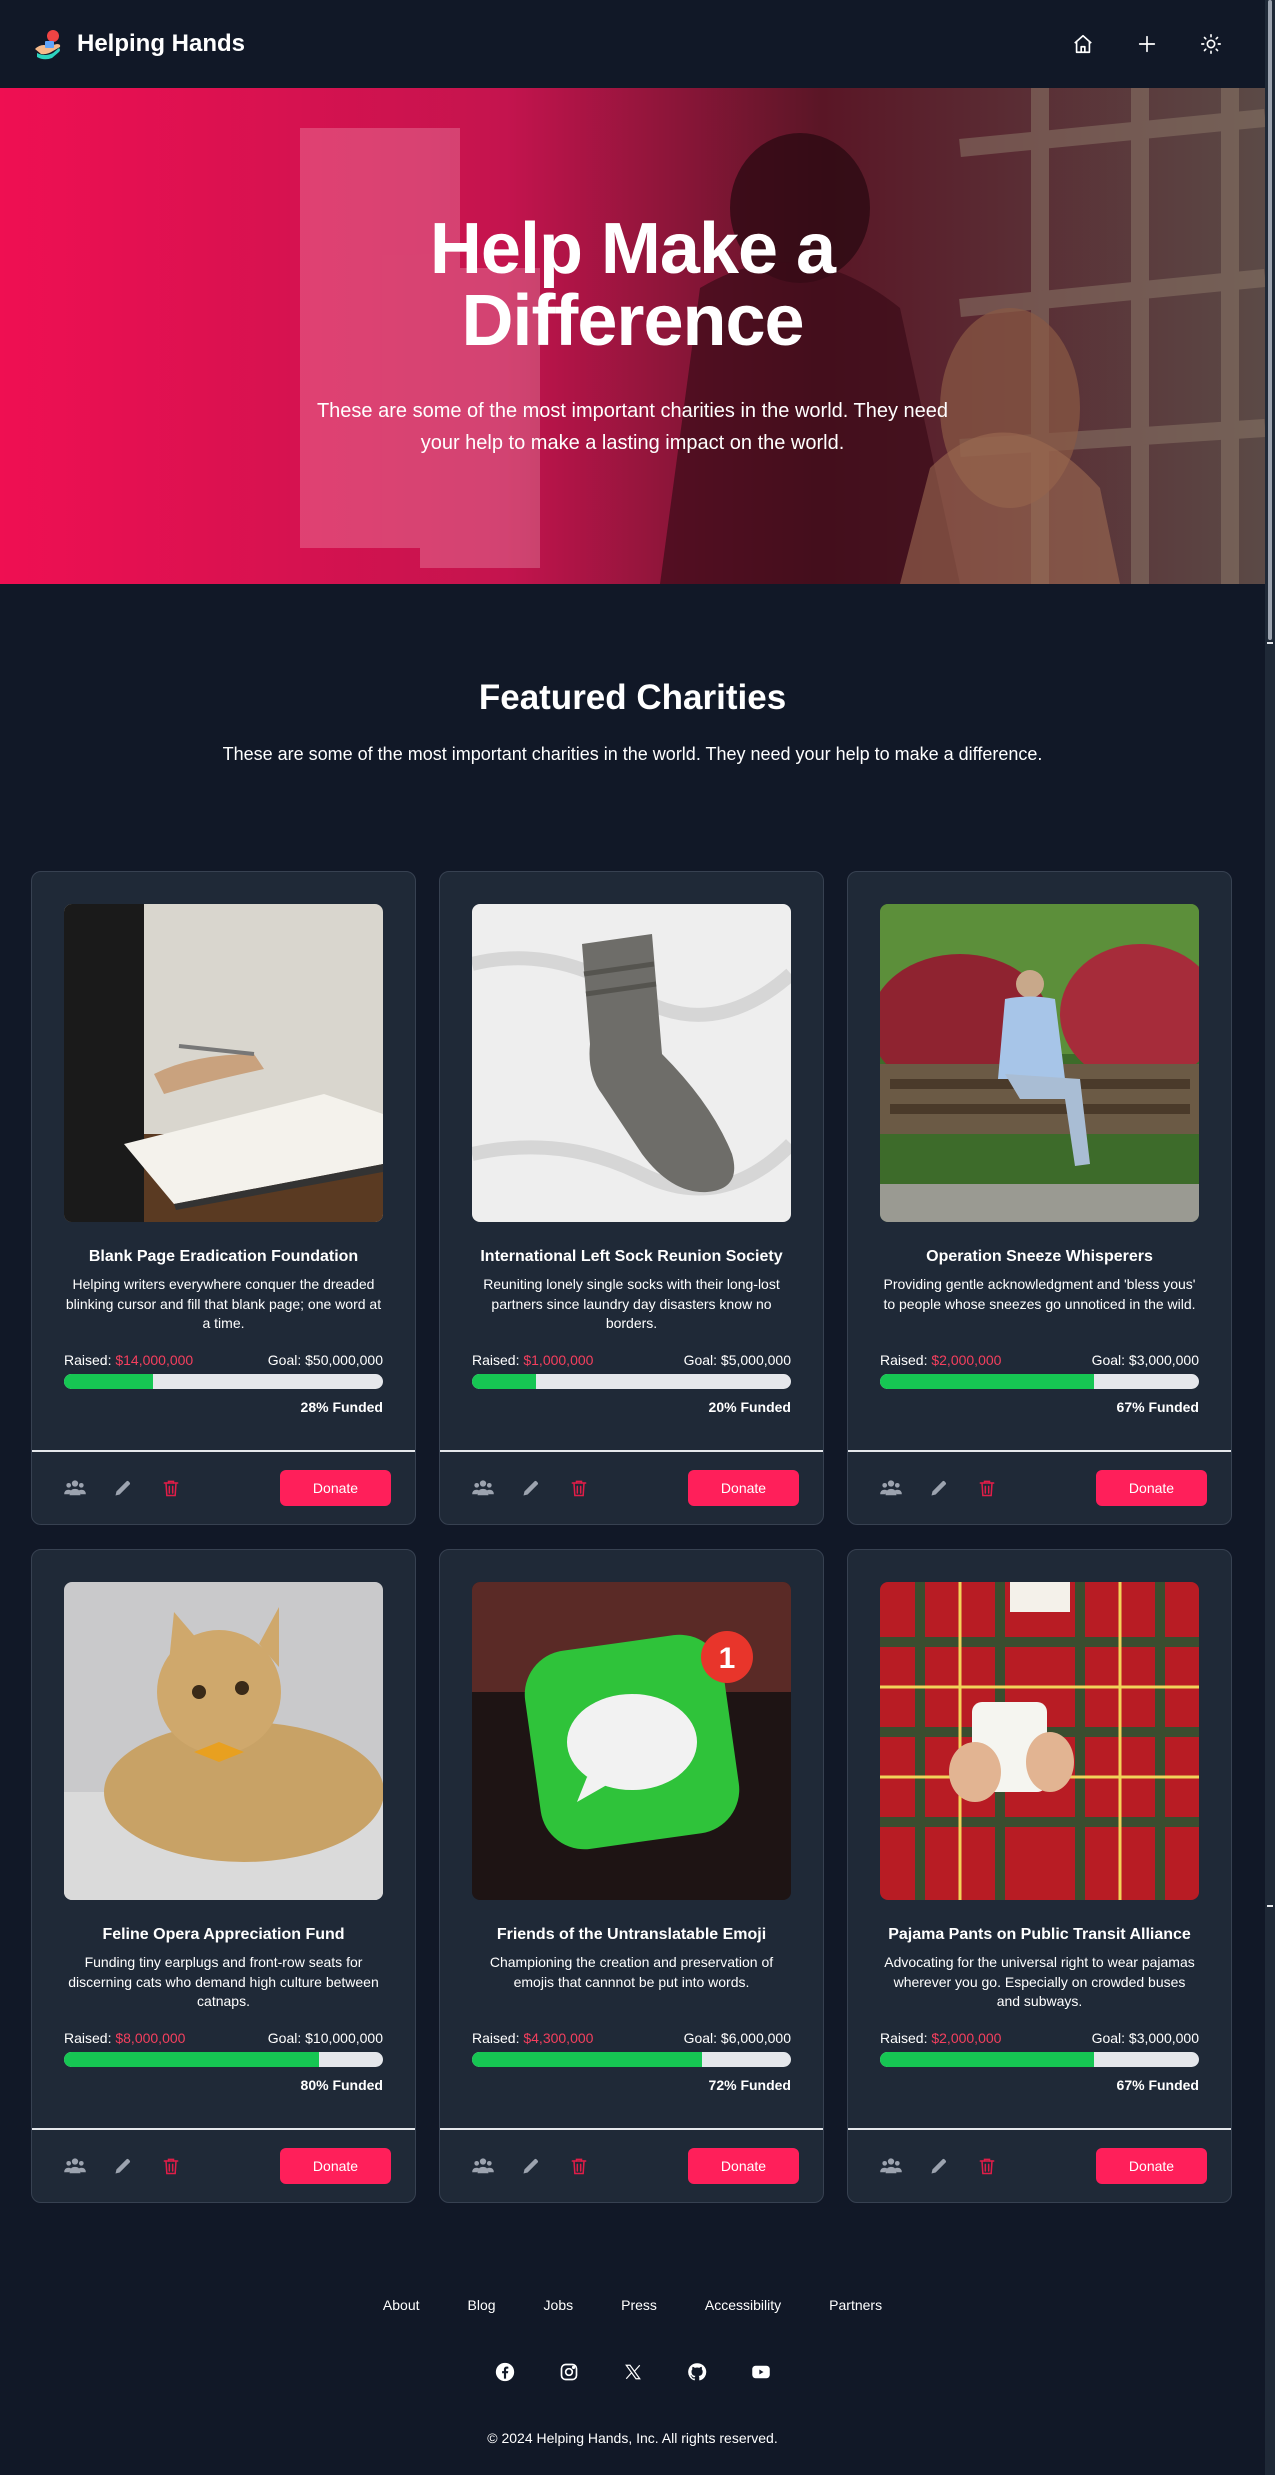 The width and height of the screenshot is (1275, 2475). I want to click on plus-icon, so click(1147, 44).